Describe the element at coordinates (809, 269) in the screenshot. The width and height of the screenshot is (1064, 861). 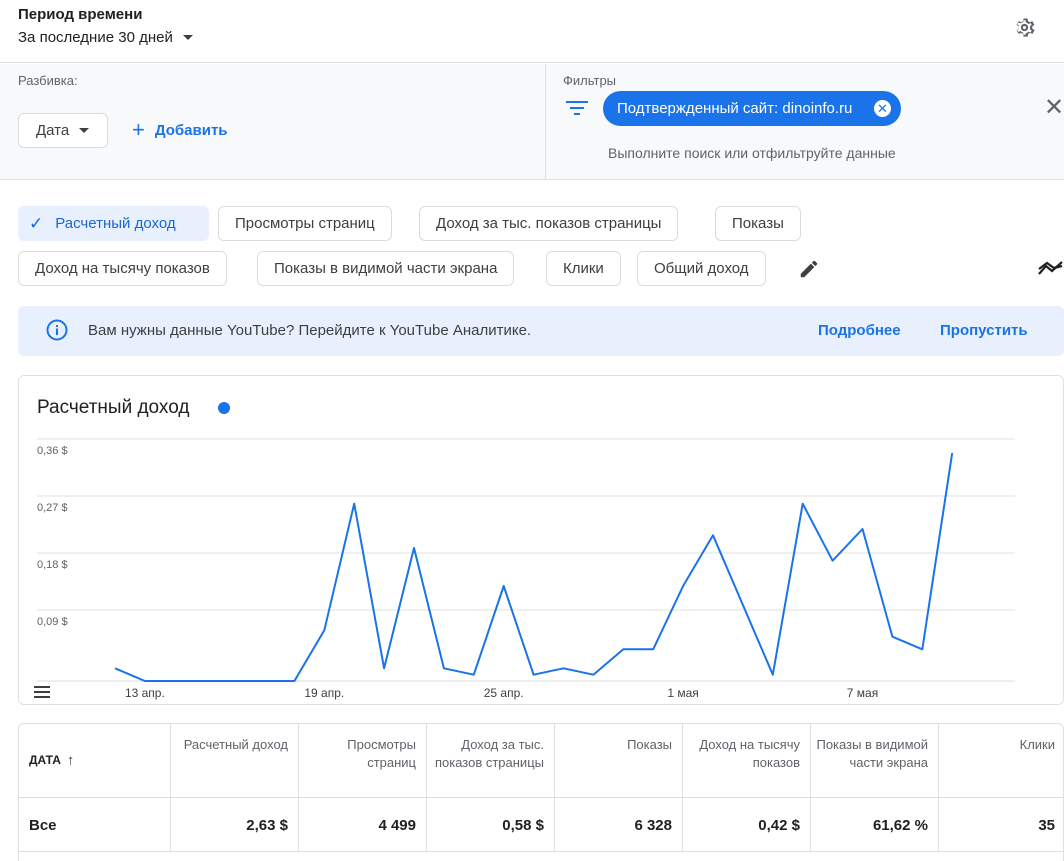
I see `pencil-icon` at that location.